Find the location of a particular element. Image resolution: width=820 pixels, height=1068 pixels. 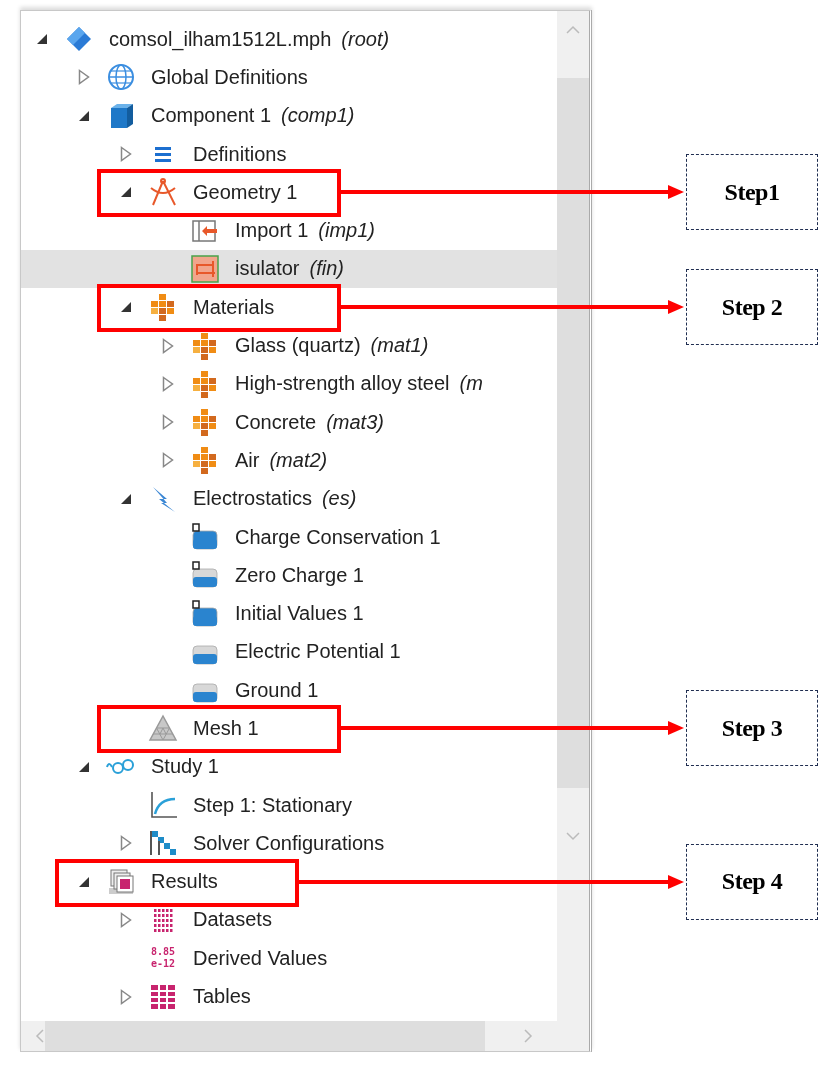

tree-item: Electrostatics (es) is located at coordinates (289, 498).